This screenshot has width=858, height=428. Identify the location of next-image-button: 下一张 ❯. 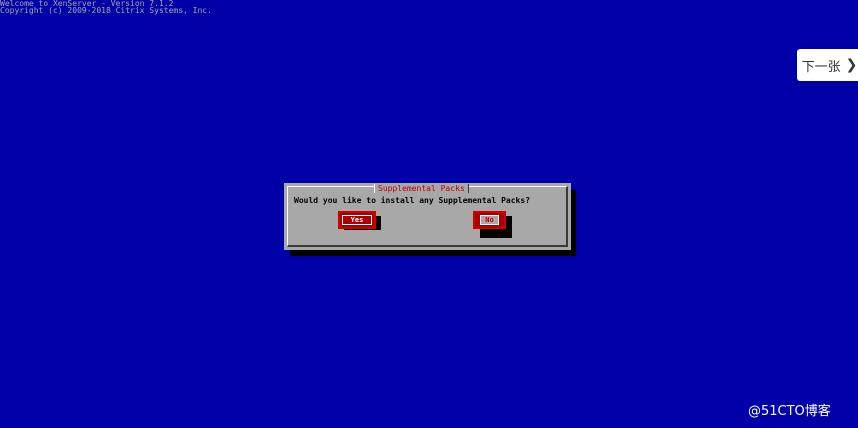
(827, 65).